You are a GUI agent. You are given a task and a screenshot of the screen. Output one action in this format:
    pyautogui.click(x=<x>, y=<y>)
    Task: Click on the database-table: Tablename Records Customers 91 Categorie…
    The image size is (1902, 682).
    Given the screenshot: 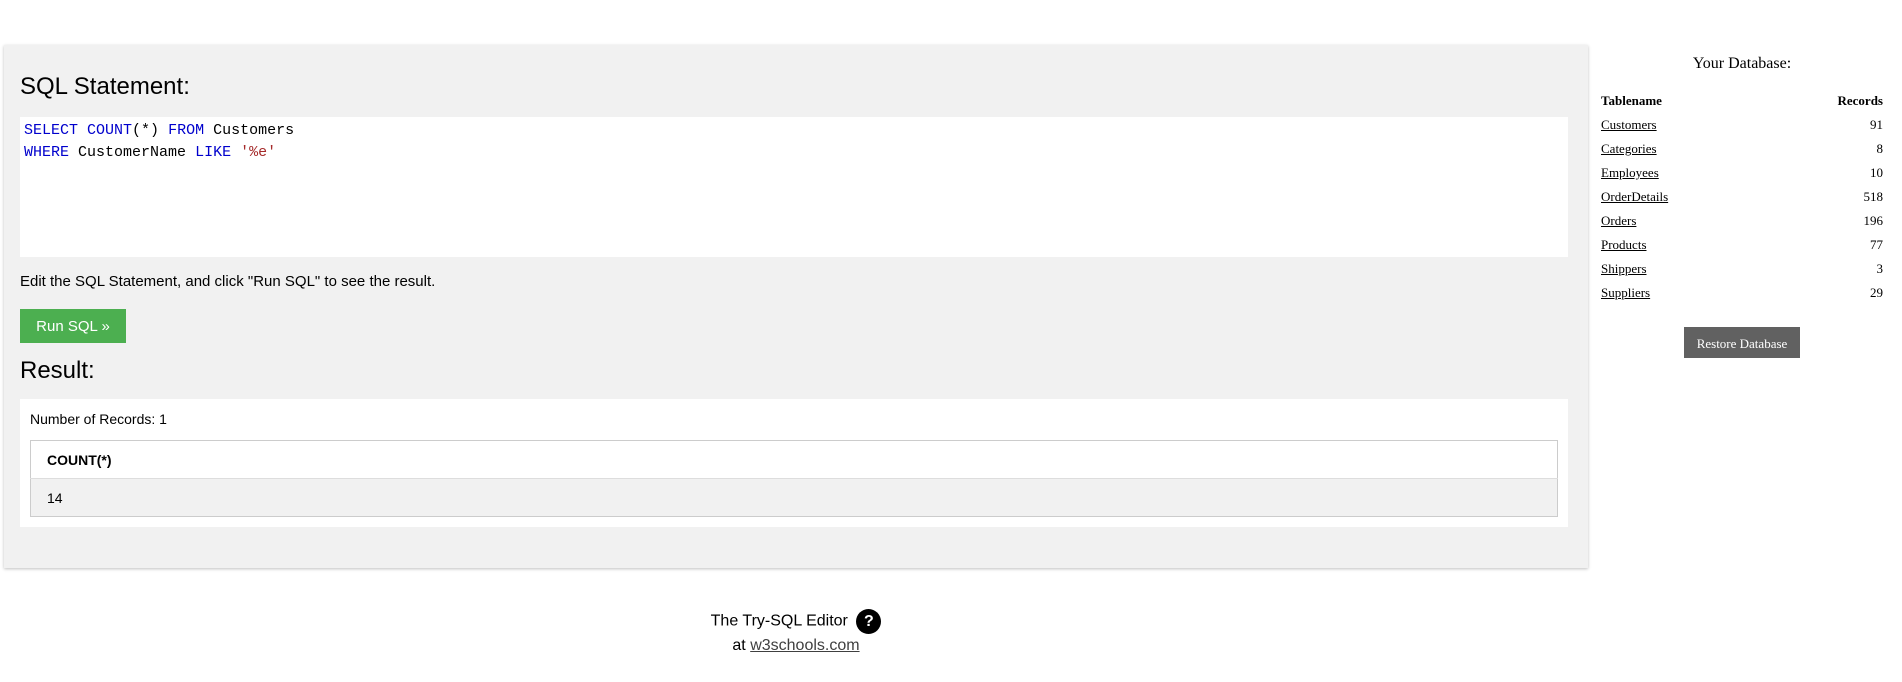 What is the action you would take?
    pyautogui.click(x=1742, y=197)
    